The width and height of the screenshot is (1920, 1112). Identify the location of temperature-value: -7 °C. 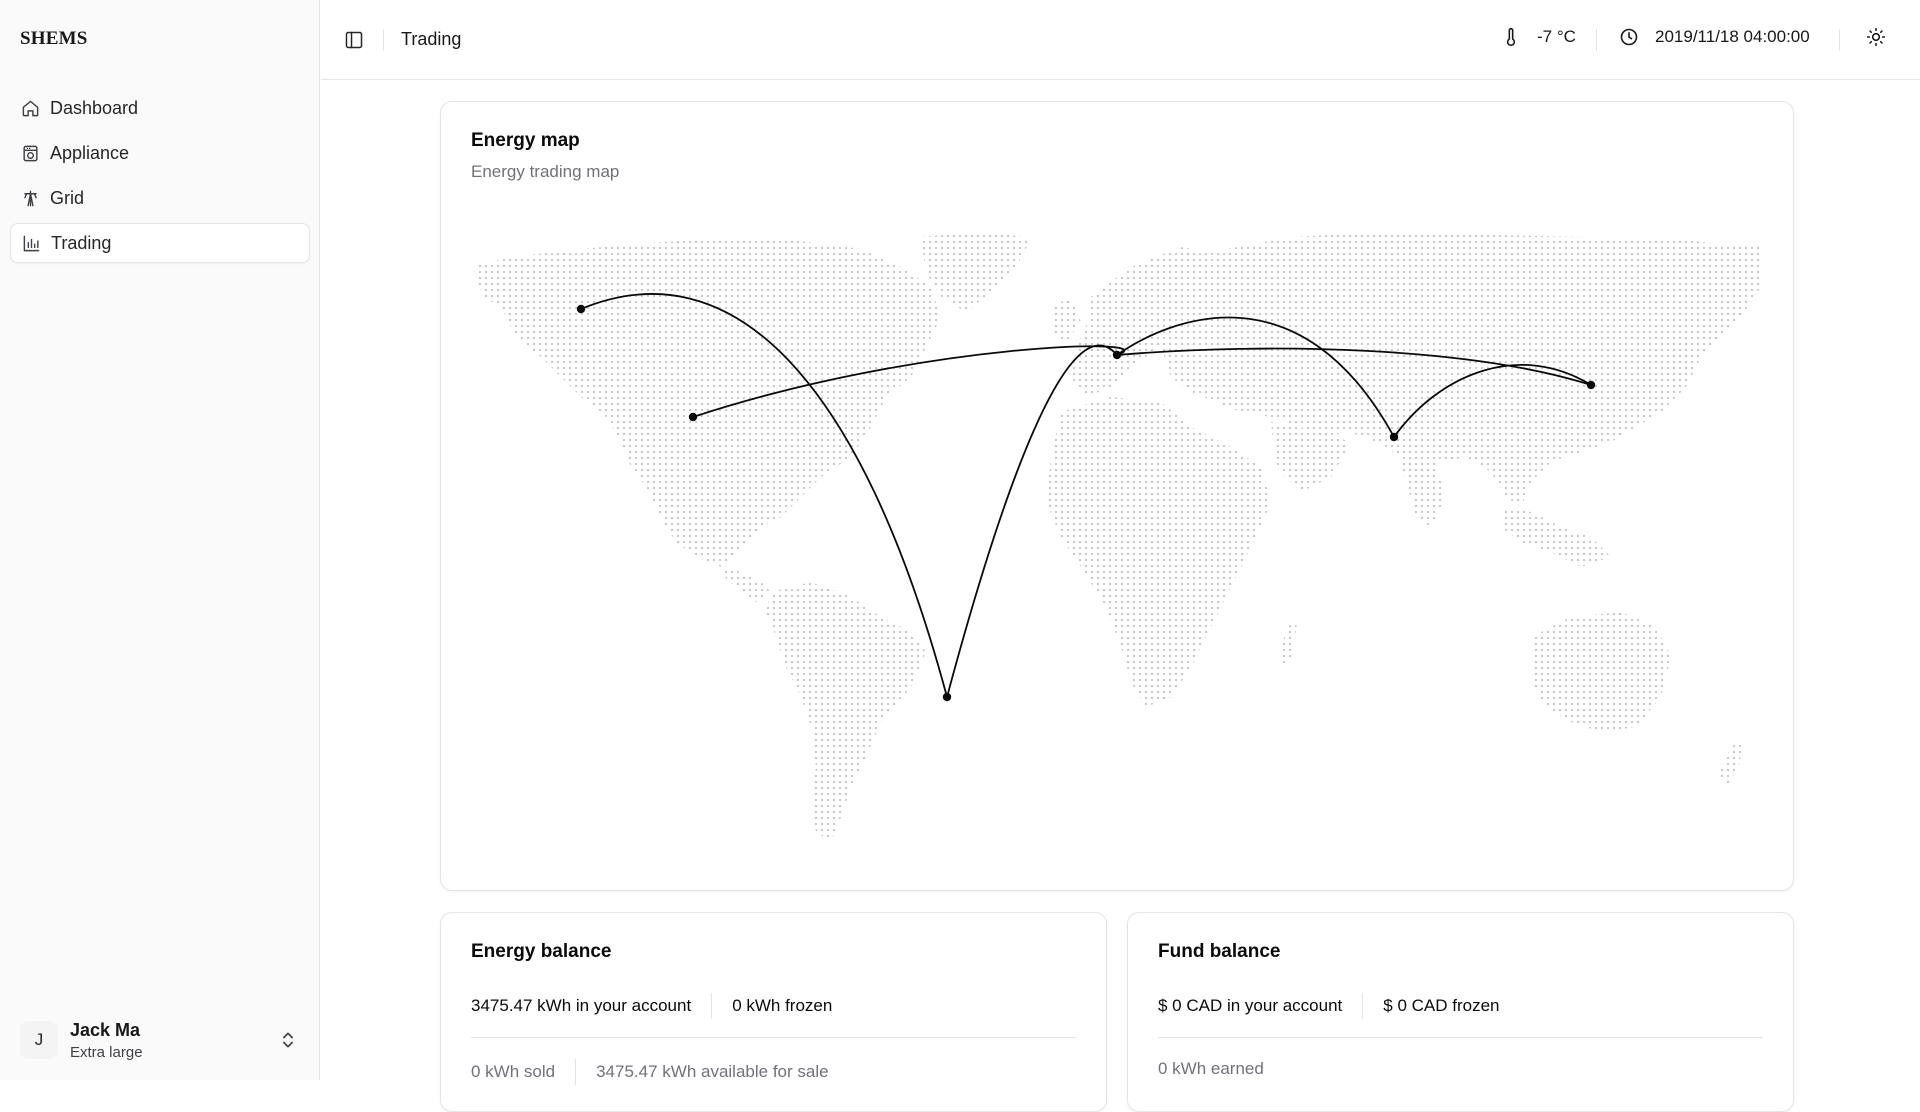
(1556, 36).